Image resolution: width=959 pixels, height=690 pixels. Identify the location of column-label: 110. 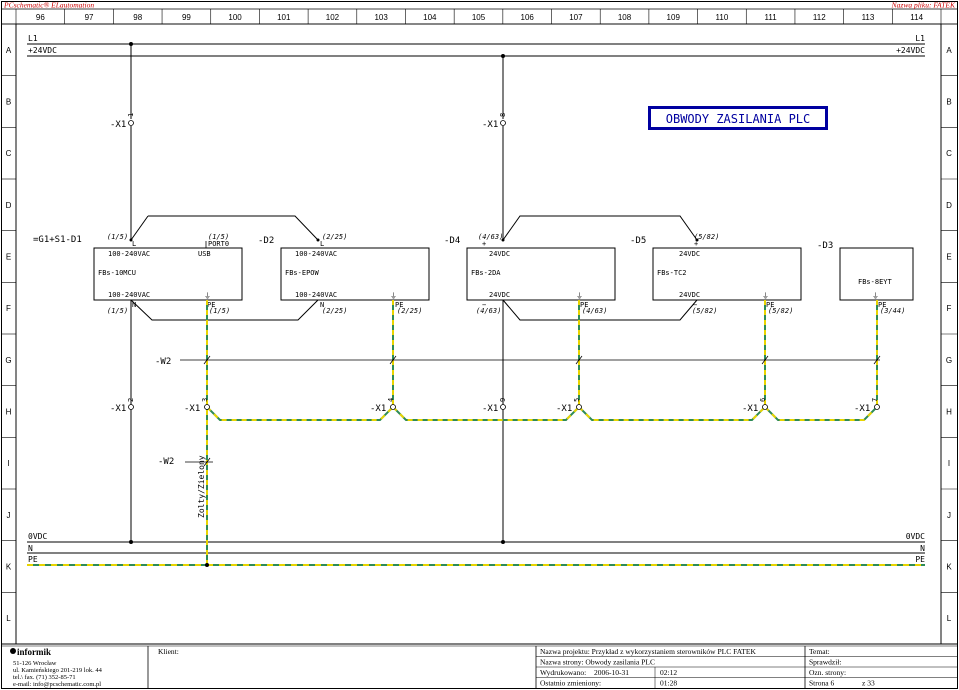
(722, 17).